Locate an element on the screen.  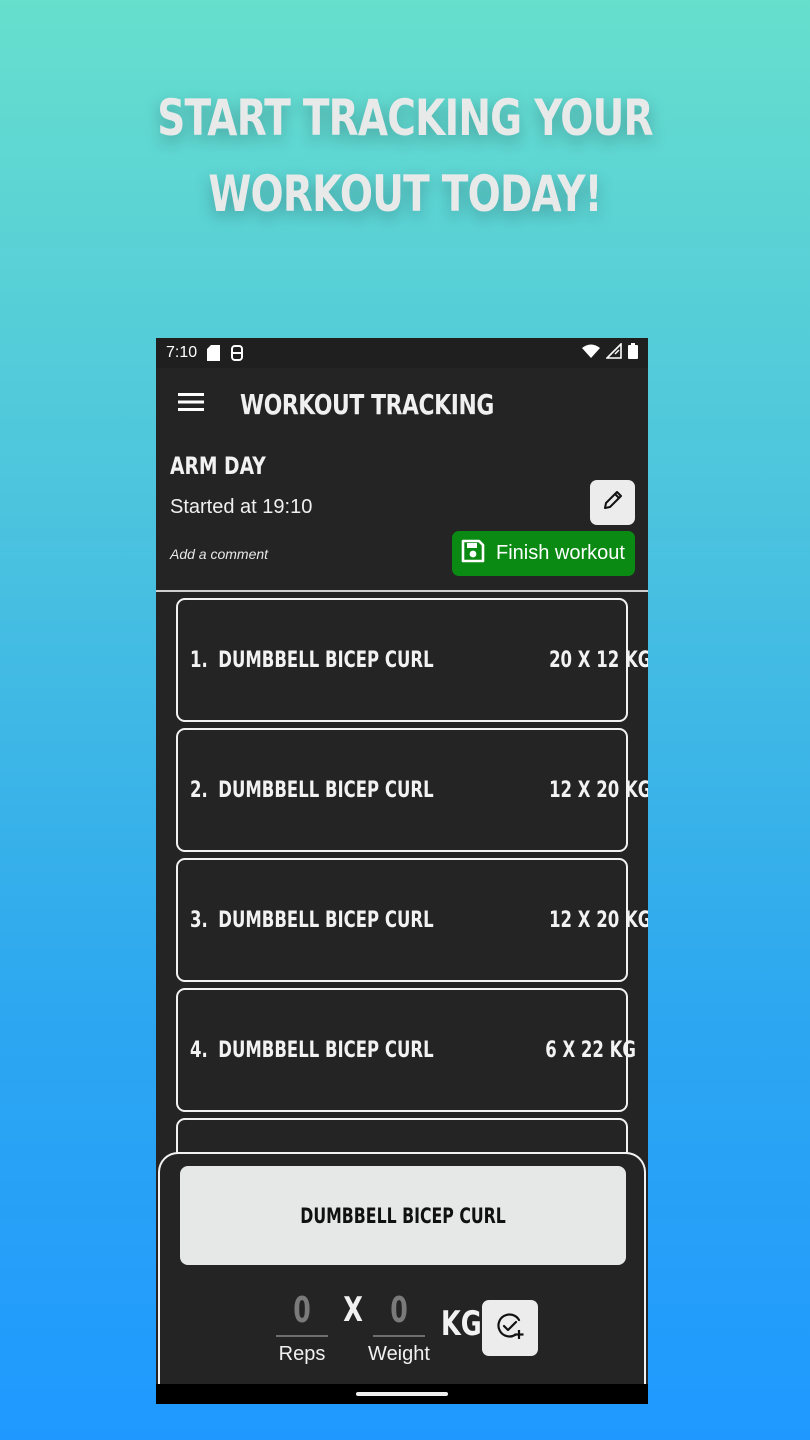
selected-exercise-button: DUMBBELL BICEP CURL is located at coordinates (403, 1215).